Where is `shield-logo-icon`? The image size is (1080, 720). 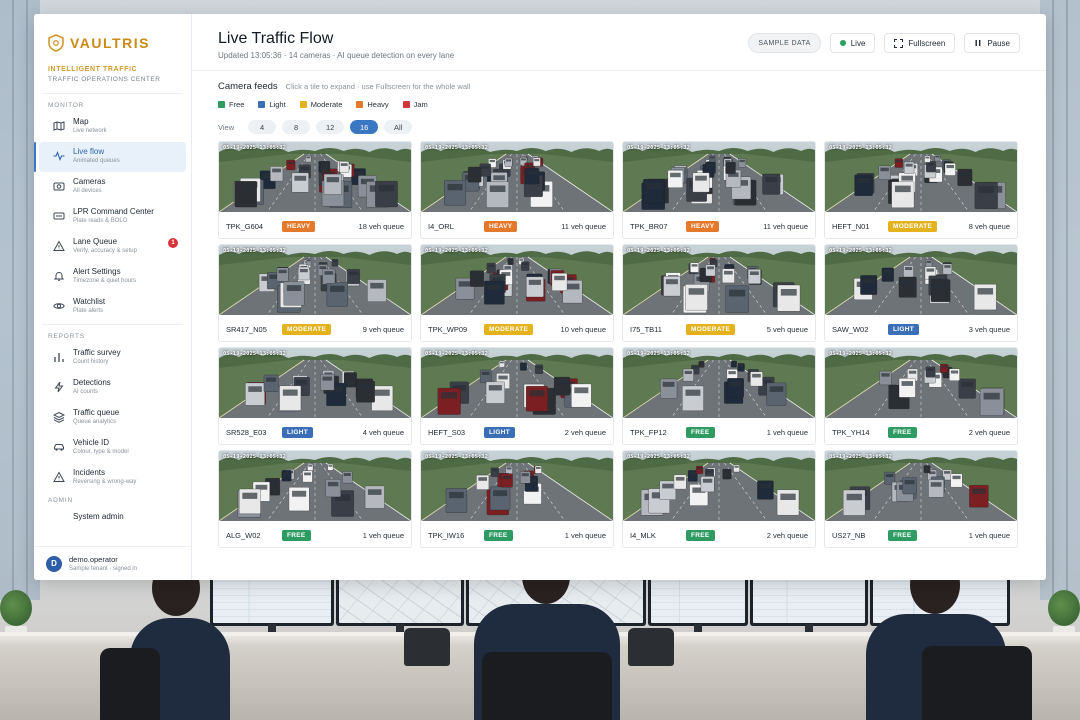
shield-logo-icon is located at coordinates (56, 43).